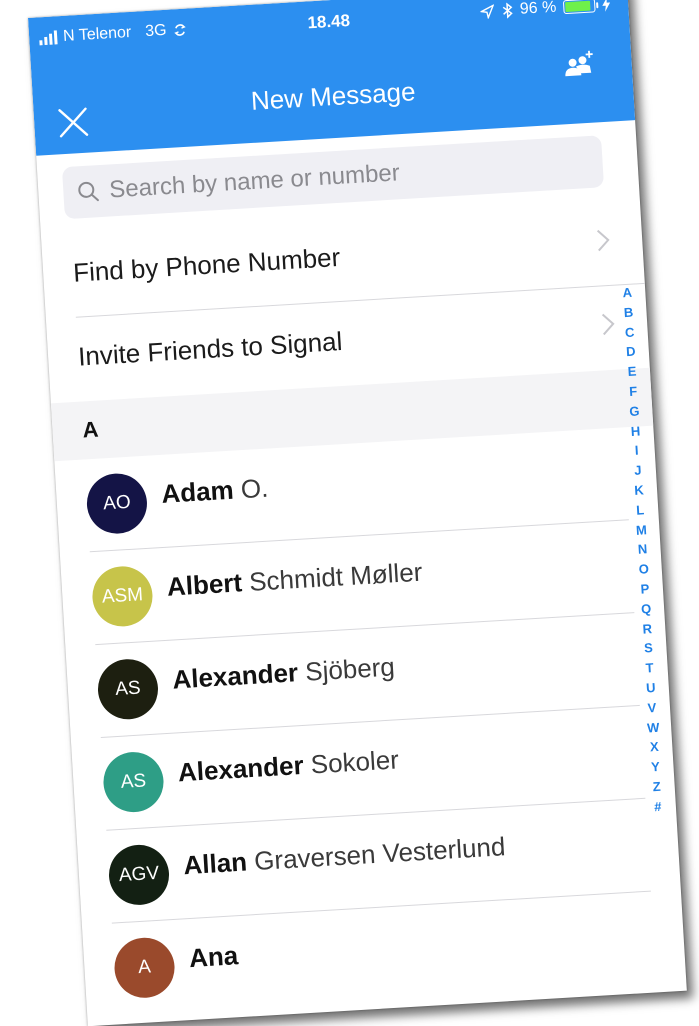 The width and height of the screenshot is (699, 1026). What do you see at coordinates (643, 569) in the screenshot?
I see `index-letter: O` at bounding box center [643, 569].